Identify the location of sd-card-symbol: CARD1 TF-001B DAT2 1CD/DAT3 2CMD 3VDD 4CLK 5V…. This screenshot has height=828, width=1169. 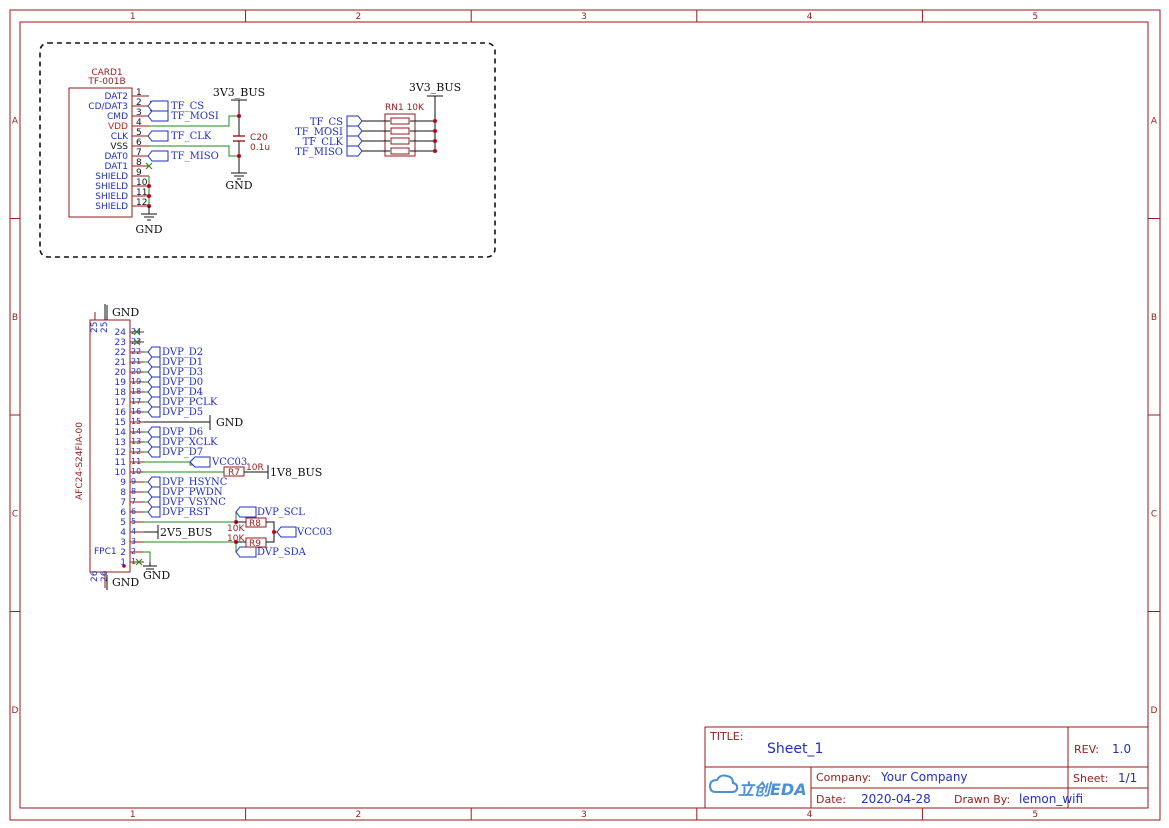
(115, 152).